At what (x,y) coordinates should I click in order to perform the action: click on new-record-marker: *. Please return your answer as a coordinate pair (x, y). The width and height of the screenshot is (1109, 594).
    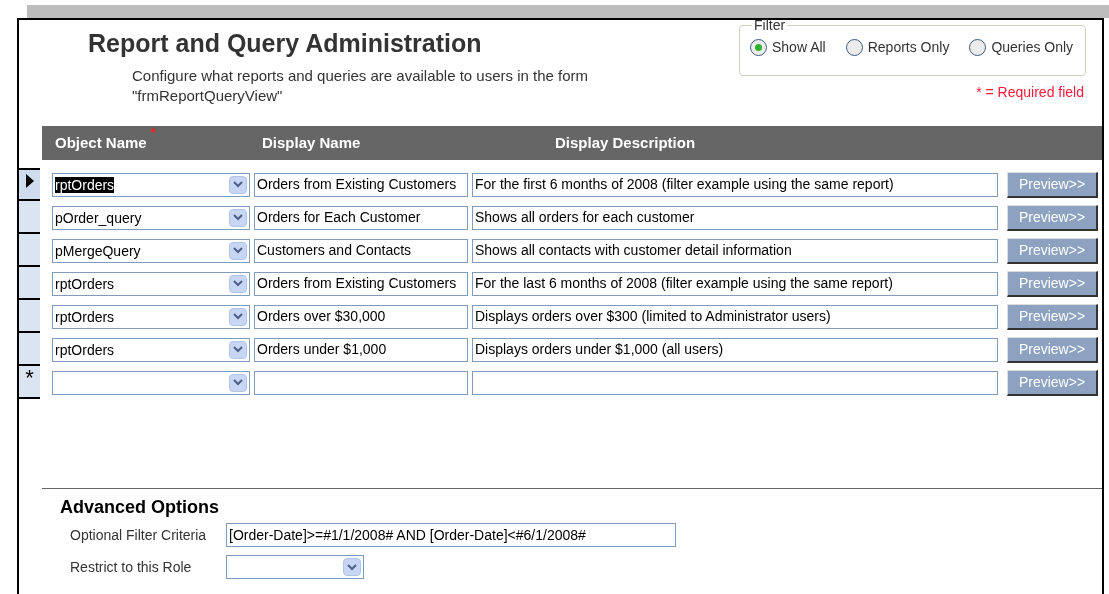
    Looking at the image, I should click on (29, 379).